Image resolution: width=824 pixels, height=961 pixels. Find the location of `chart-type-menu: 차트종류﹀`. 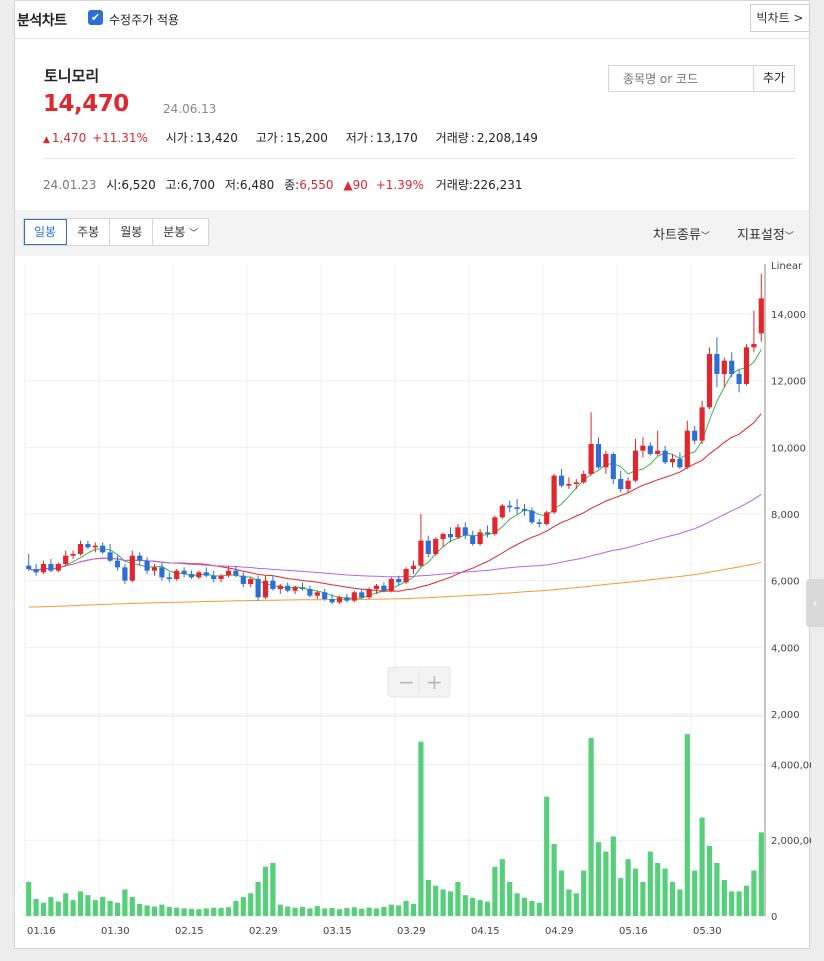

chart-type-menu: 차트종류﹀ is located at coordinates (681, 233).